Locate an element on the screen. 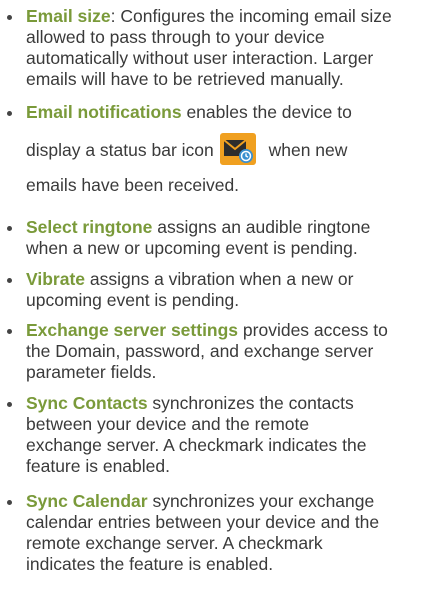 The height and width of the screenshot is (594, 438). item-term: Exchange server settings is located at coordinates (132, 330).